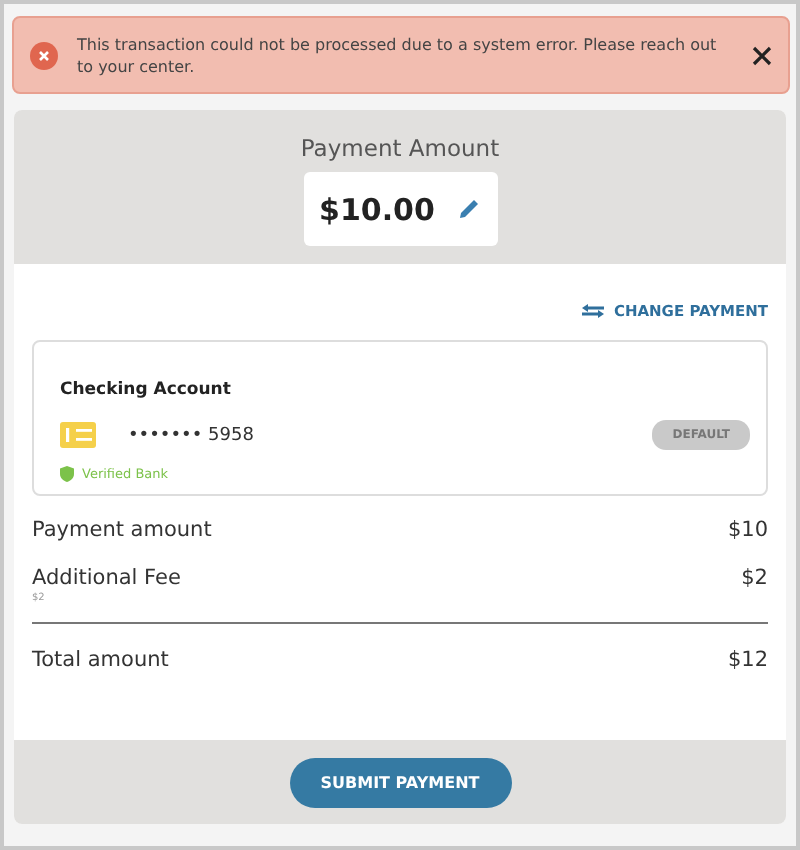 This screenshot has width=800, height=850. Describe the element at coordinates (400, 148) in the screenshot. I see `payment-amount-title: Payment Amount` at that location.